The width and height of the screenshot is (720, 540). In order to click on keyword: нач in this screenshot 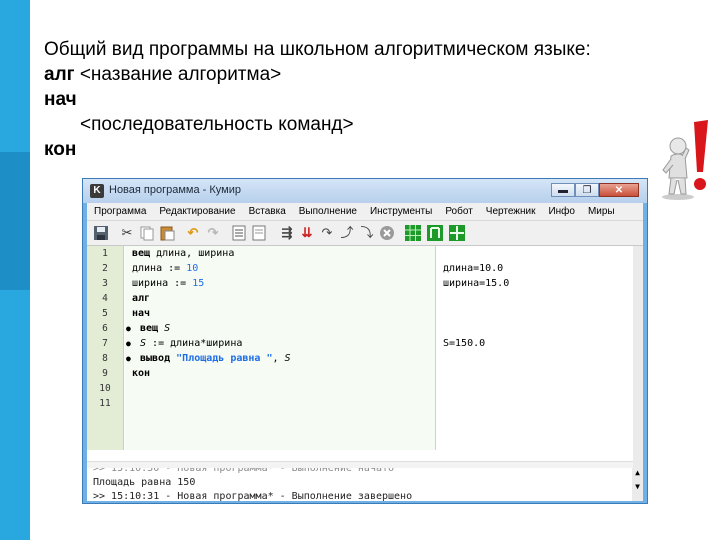, I will do `click(141, 313)`.